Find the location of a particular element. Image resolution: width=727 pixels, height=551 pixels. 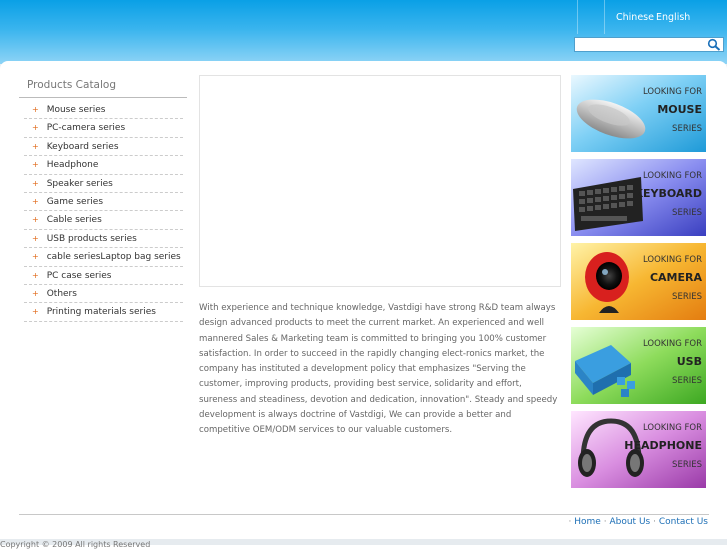

promo-mouse-series: LOOKING FOR MOUSE SERIES is located at coordinates (638, 113).